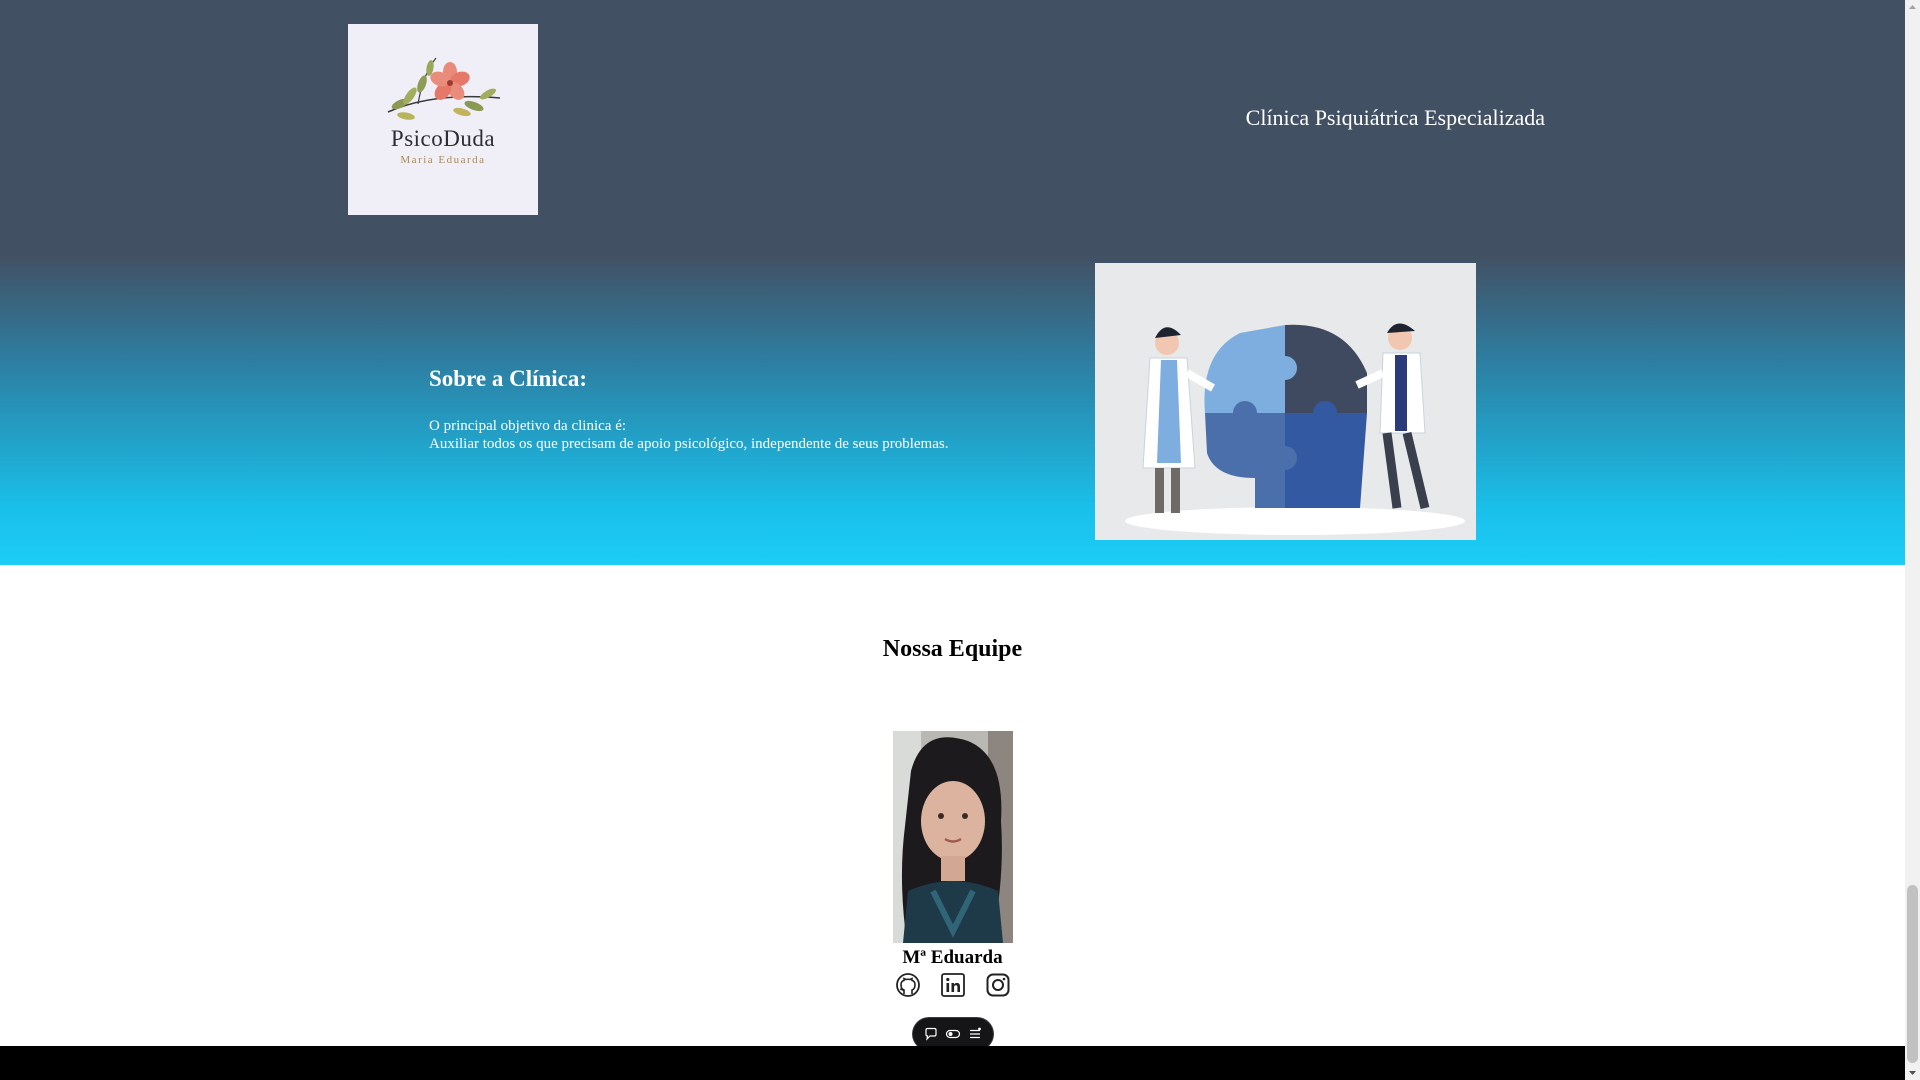  Describe the element at coordinates (952, 957) in the screenshot. I see `member-name: Mª Eduarda` at that location.